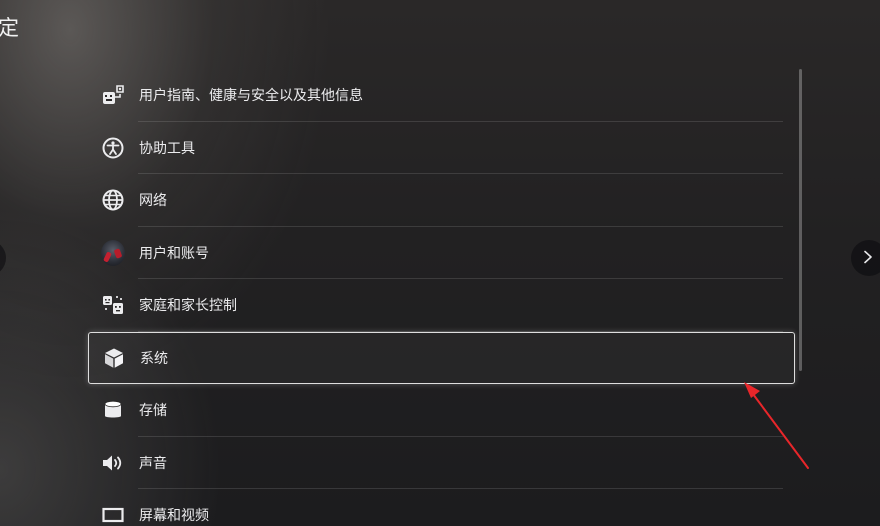  I want to click on annotation-arrow-icon, so click(776, 425).